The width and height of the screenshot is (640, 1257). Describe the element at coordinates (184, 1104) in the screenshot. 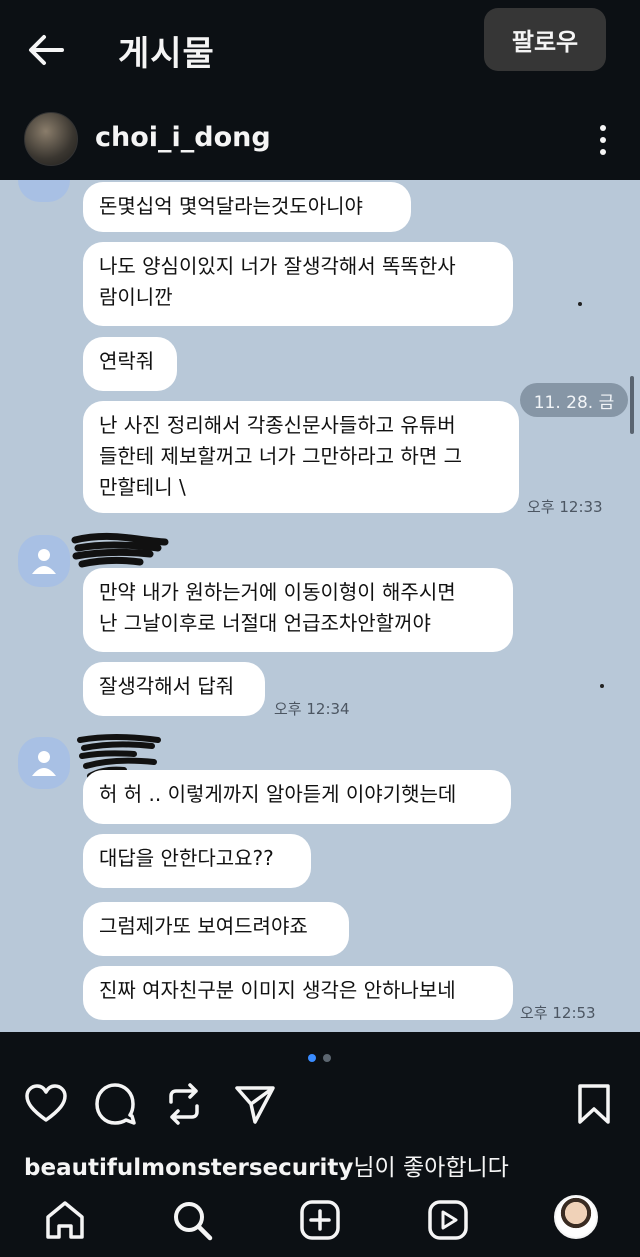

I see `repost-icon` at that location.